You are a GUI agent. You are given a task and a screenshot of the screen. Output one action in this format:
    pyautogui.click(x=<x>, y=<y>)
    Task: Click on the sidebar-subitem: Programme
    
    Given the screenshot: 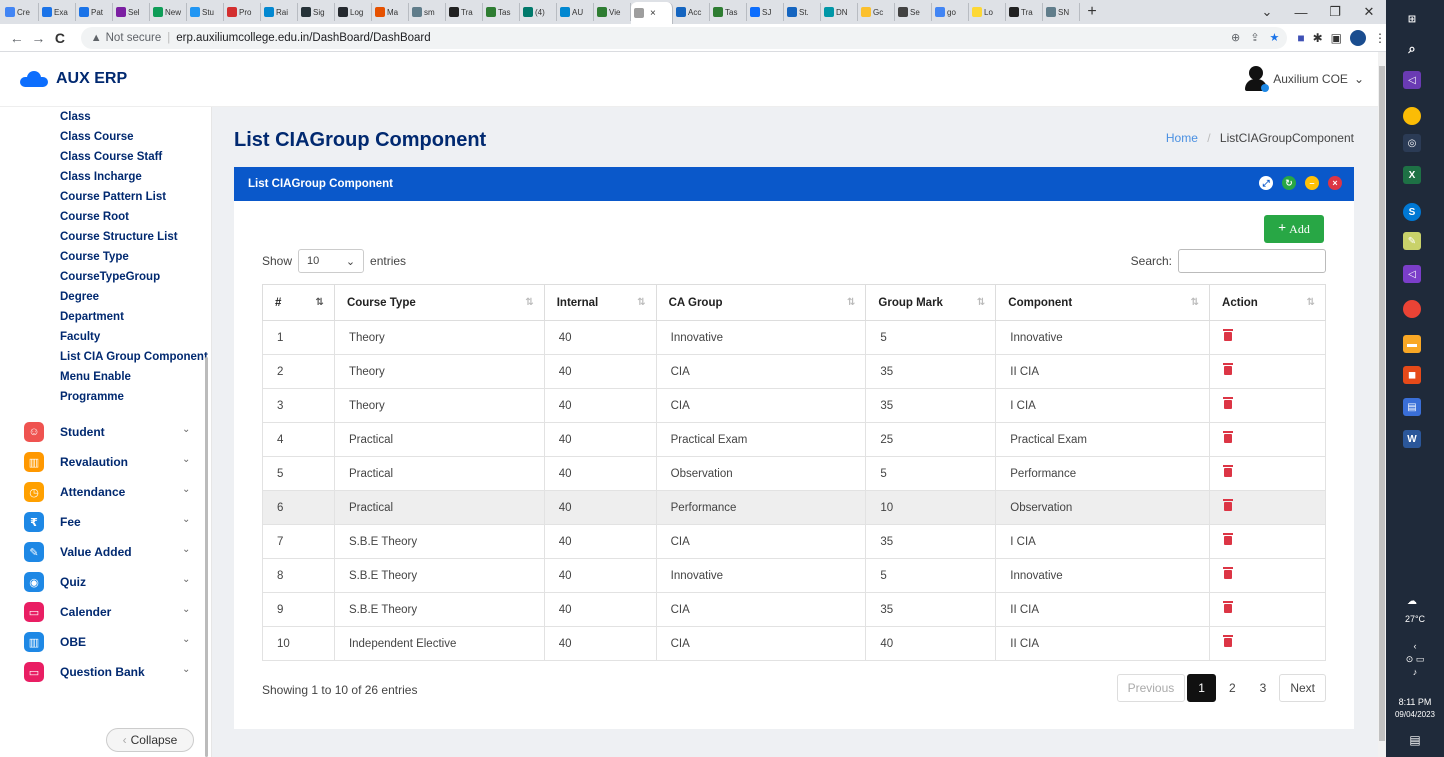 What is the action you would take?
    pyautogui.click(x=135, y=397)
    